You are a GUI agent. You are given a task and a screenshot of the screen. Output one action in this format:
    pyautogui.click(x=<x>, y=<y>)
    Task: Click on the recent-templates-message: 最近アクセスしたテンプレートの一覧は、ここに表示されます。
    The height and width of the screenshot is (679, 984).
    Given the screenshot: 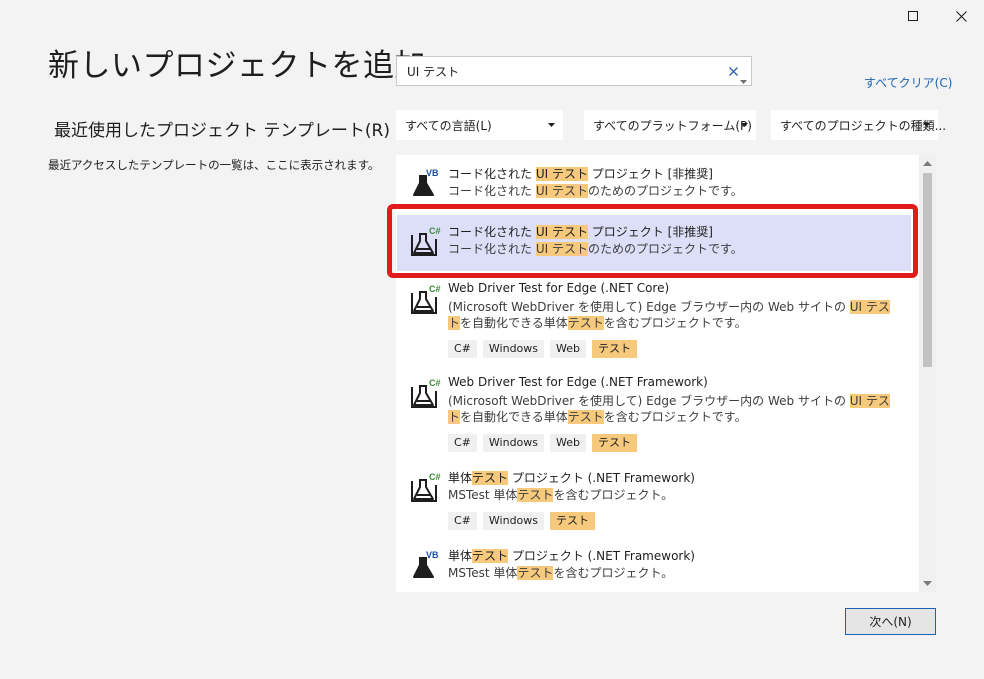 What is the action you would take?
    pyautogui.click(x=214, y=165)
    